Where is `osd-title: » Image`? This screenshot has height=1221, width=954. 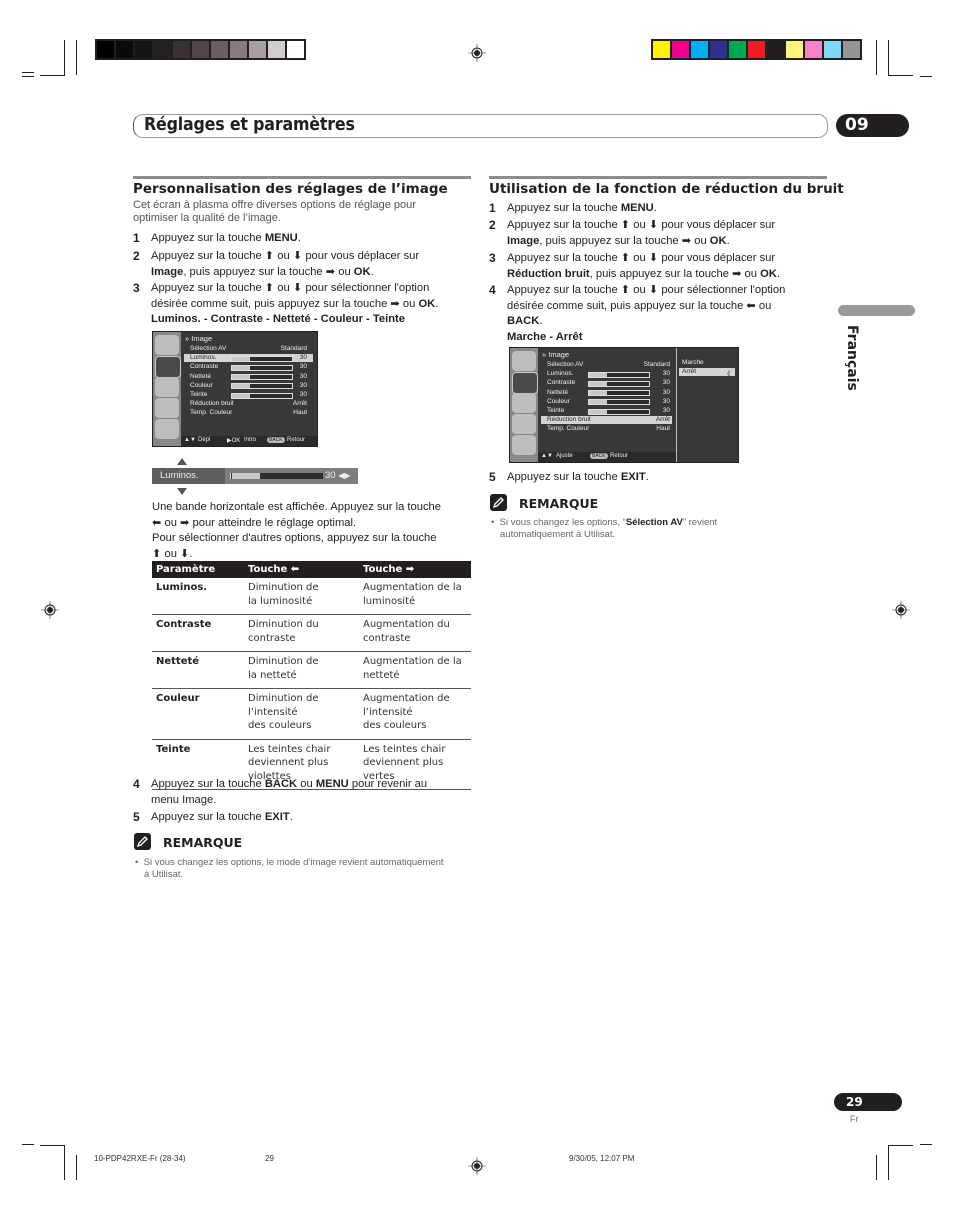 osd-title: » Image is located at coordinates (198, 338).